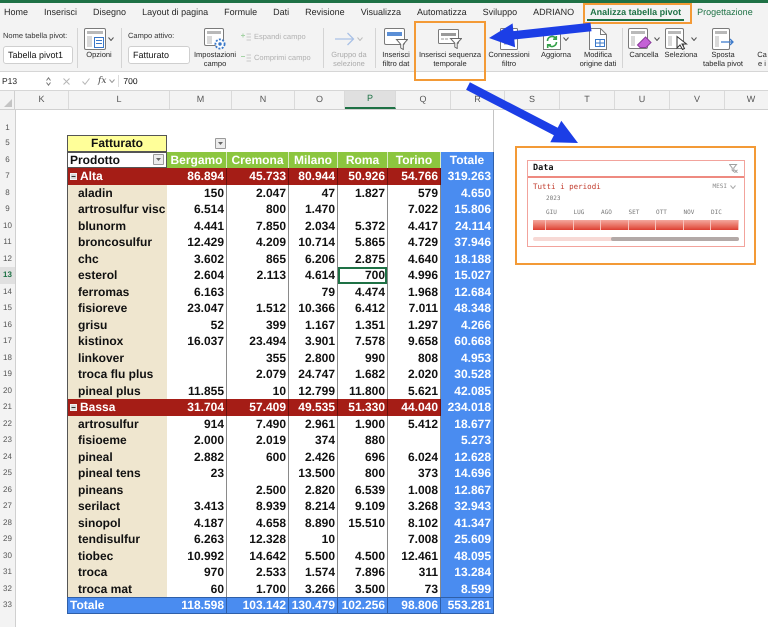 This screenshot has width=768, height=627. I want to click on row-header: 33, so click(8, 605).